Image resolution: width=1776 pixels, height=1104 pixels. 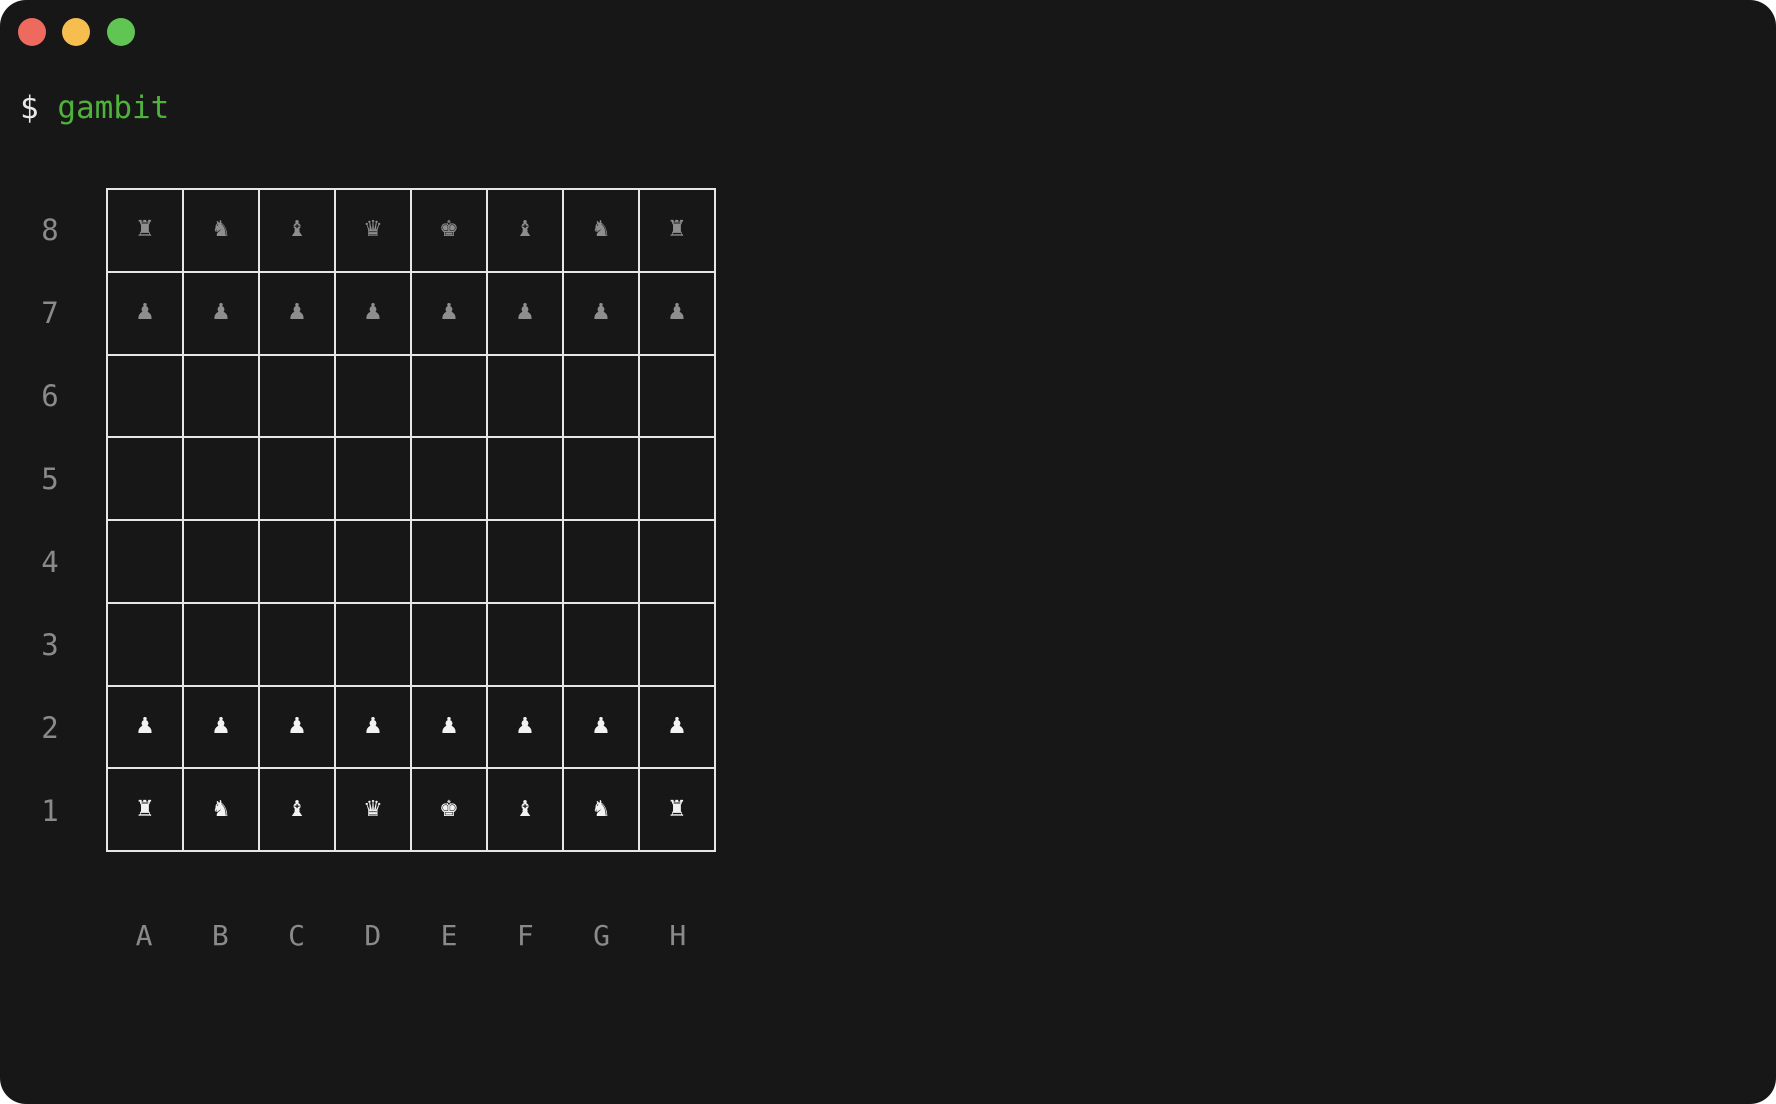 I want to click on square-d3, so click(x=374, y=645).